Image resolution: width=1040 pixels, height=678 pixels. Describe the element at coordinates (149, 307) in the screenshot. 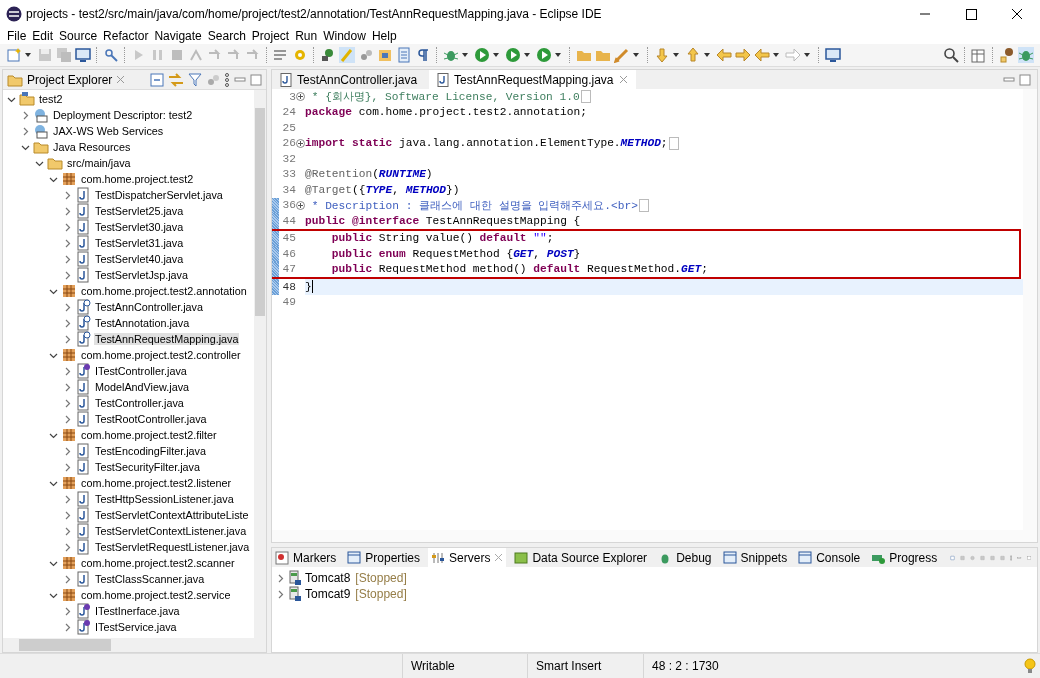

I see `tree-item: TestAnnController.java` at that location.